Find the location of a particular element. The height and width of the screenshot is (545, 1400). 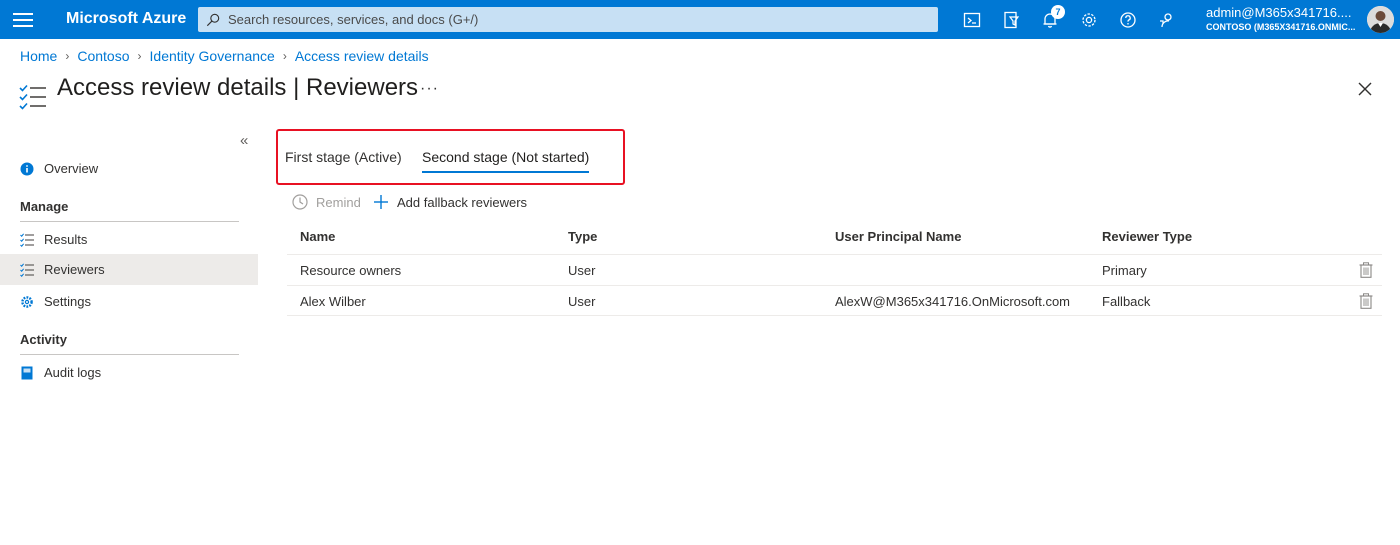

collapse-sidebar-button: « is located at coordinates (244, 140).